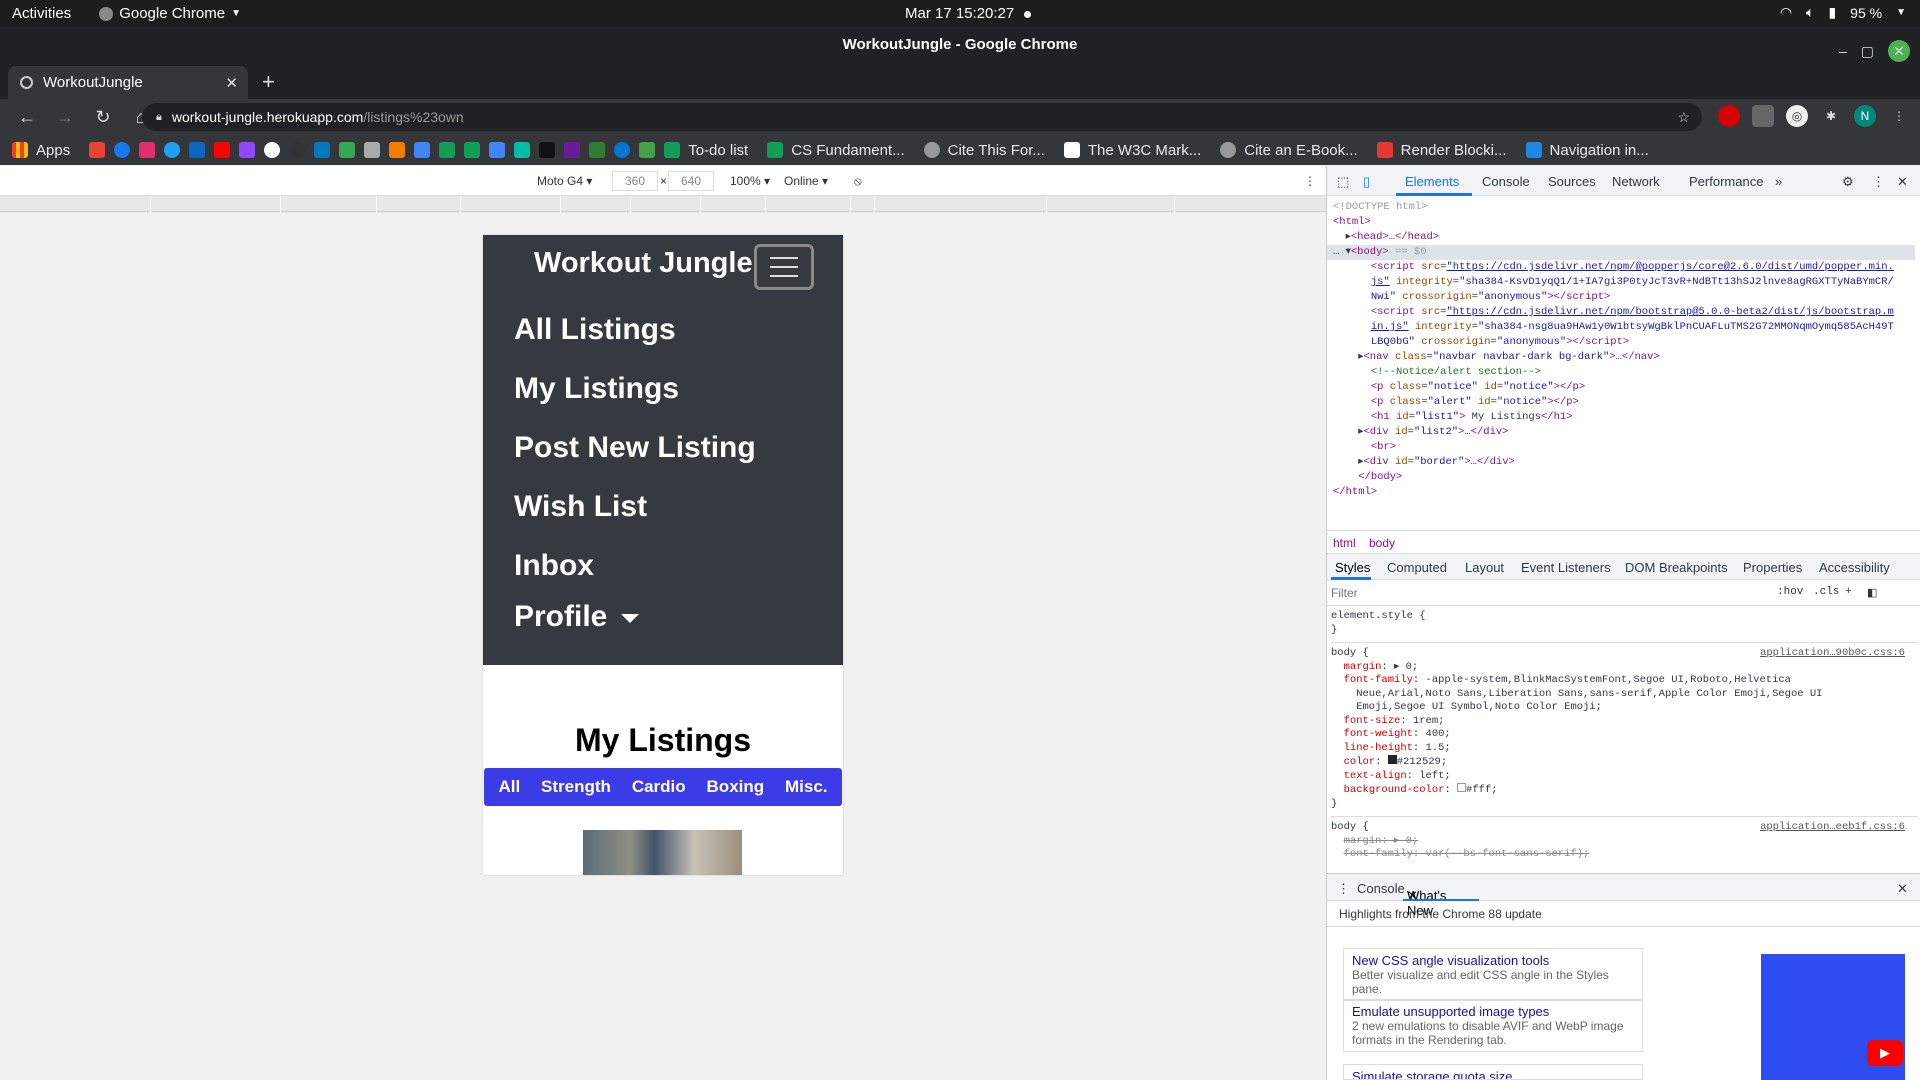  I want to click on profile-avatar: N, so click(1865, 116).